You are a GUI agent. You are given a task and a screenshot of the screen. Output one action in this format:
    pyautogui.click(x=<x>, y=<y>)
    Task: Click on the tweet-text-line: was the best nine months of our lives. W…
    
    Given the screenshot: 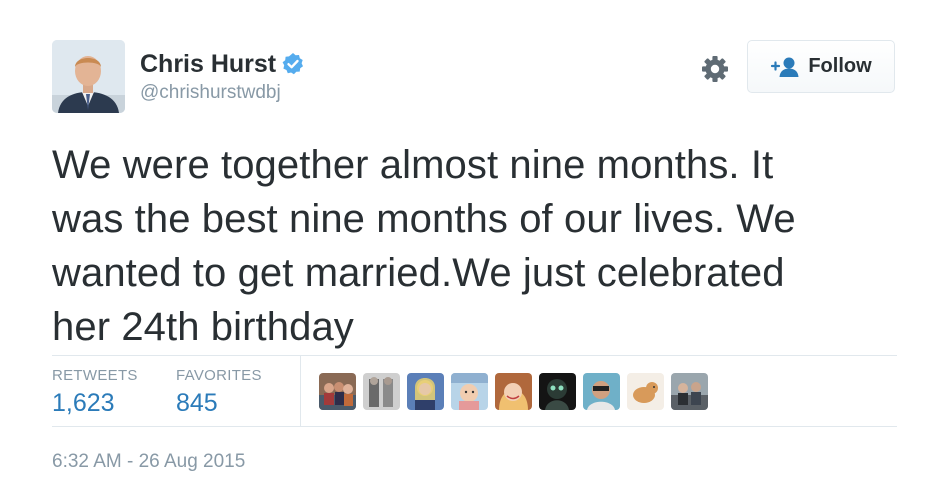 What is the action you would take?
    pyautogui.click(x=424, y=219)
    